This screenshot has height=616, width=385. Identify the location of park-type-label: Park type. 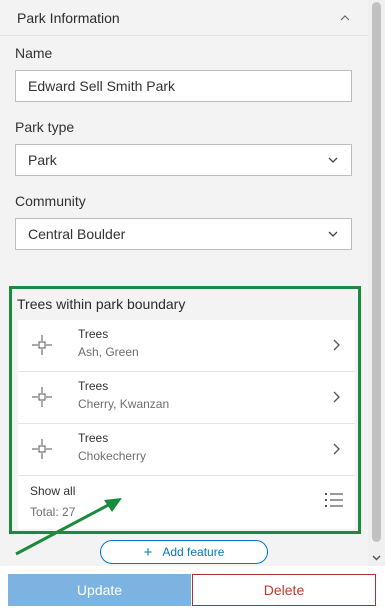
(45, 127).